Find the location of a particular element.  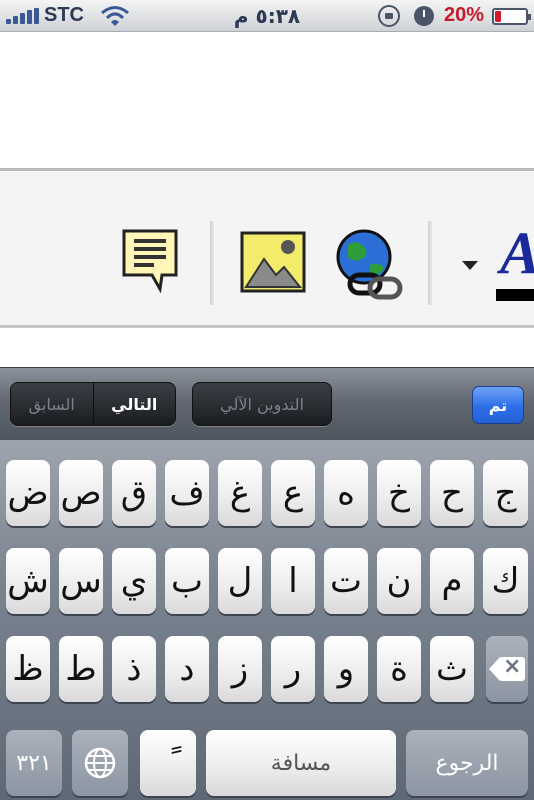

key: ل is located at coordinates (240, 581).